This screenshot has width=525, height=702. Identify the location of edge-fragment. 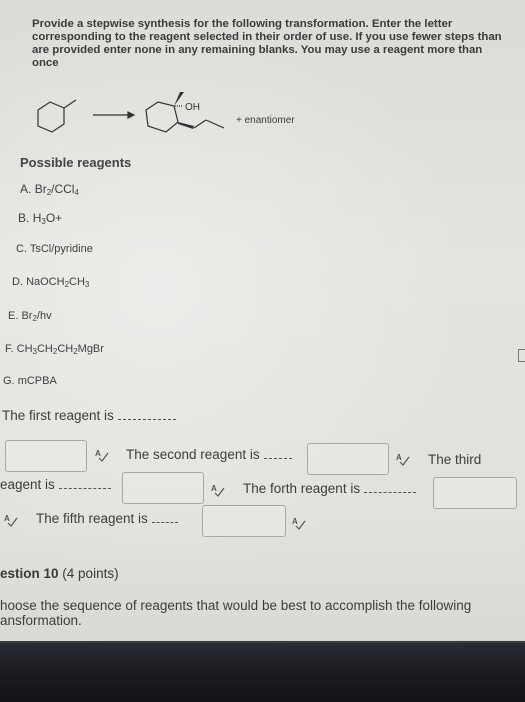
(521, 355).